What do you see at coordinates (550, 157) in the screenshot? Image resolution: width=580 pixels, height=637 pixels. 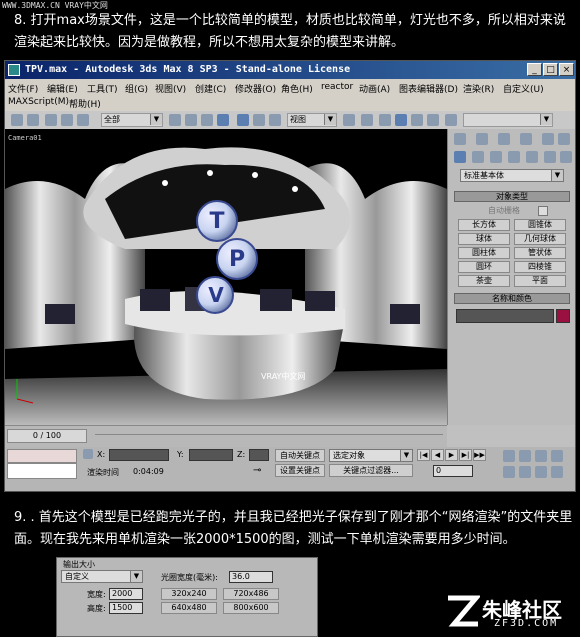 I see `space-warps-icon` at bounding box center [550, 157].